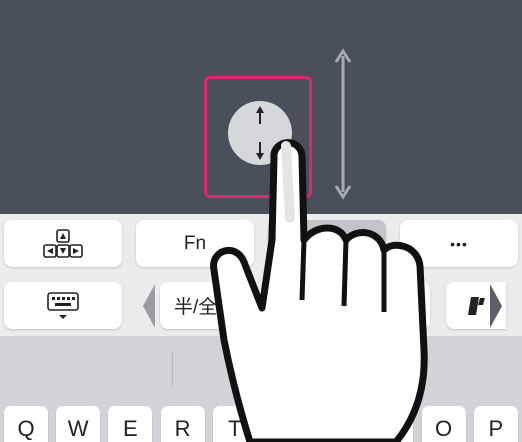  Describe the element at coordinates (339, 428) in the screenshot. I see `key-label: U` at that location.